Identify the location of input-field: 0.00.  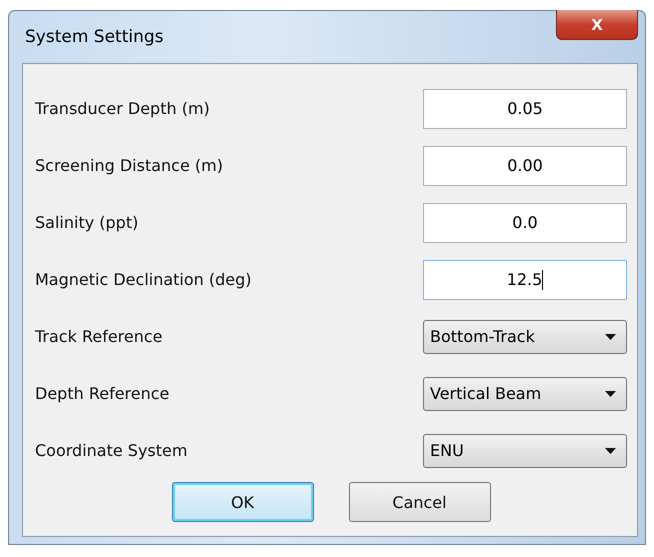
(525, 166).